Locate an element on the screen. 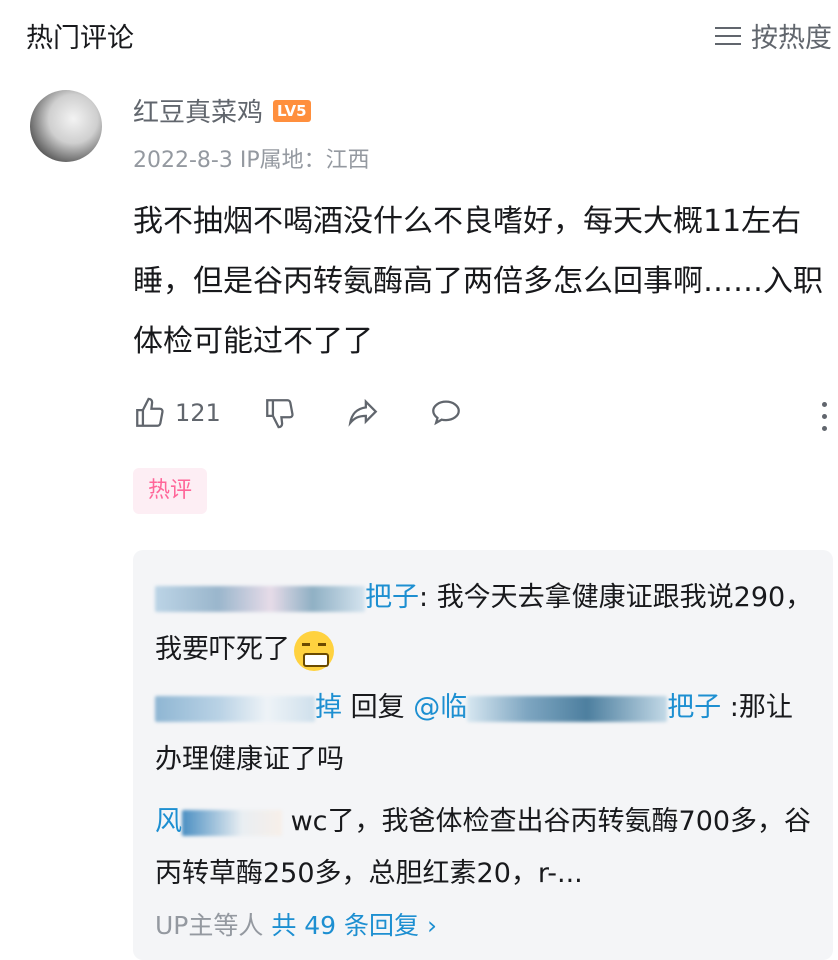  reply-word: 回复 is located at coordinates (377, 707).